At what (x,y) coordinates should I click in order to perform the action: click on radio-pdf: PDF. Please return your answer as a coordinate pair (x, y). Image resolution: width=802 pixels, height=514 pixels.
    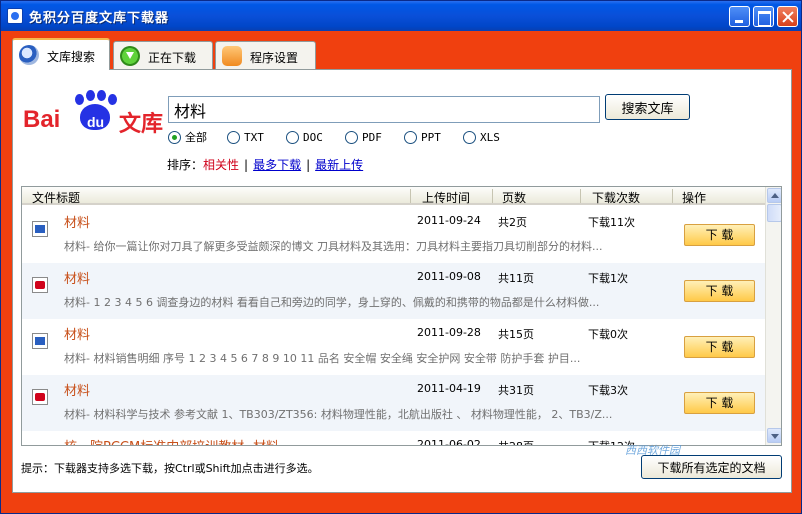
    Looking at the image, I should click on (363, 137).